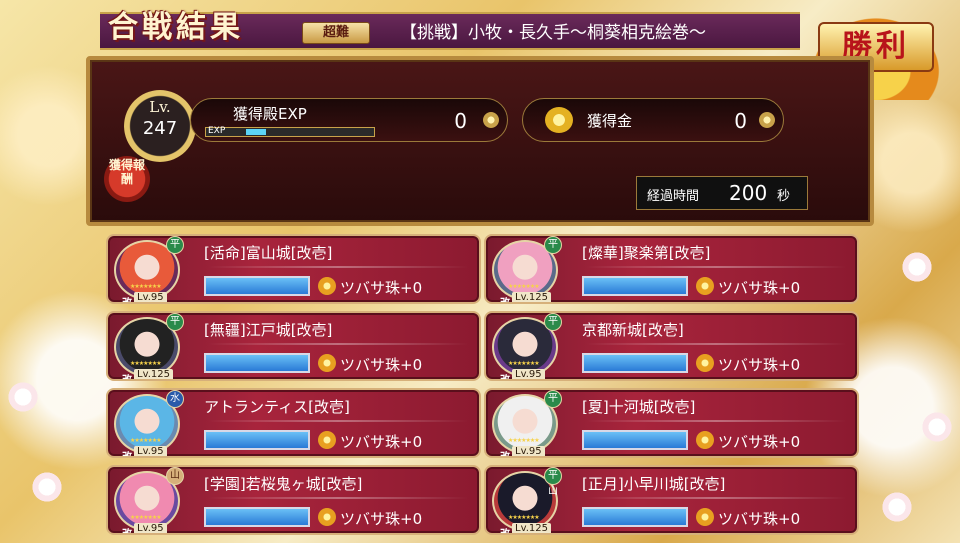 Image resolution: width=960 pixels, height=543 pixels. I want to click on difficulty-badge: 超難, so click(336, 33).